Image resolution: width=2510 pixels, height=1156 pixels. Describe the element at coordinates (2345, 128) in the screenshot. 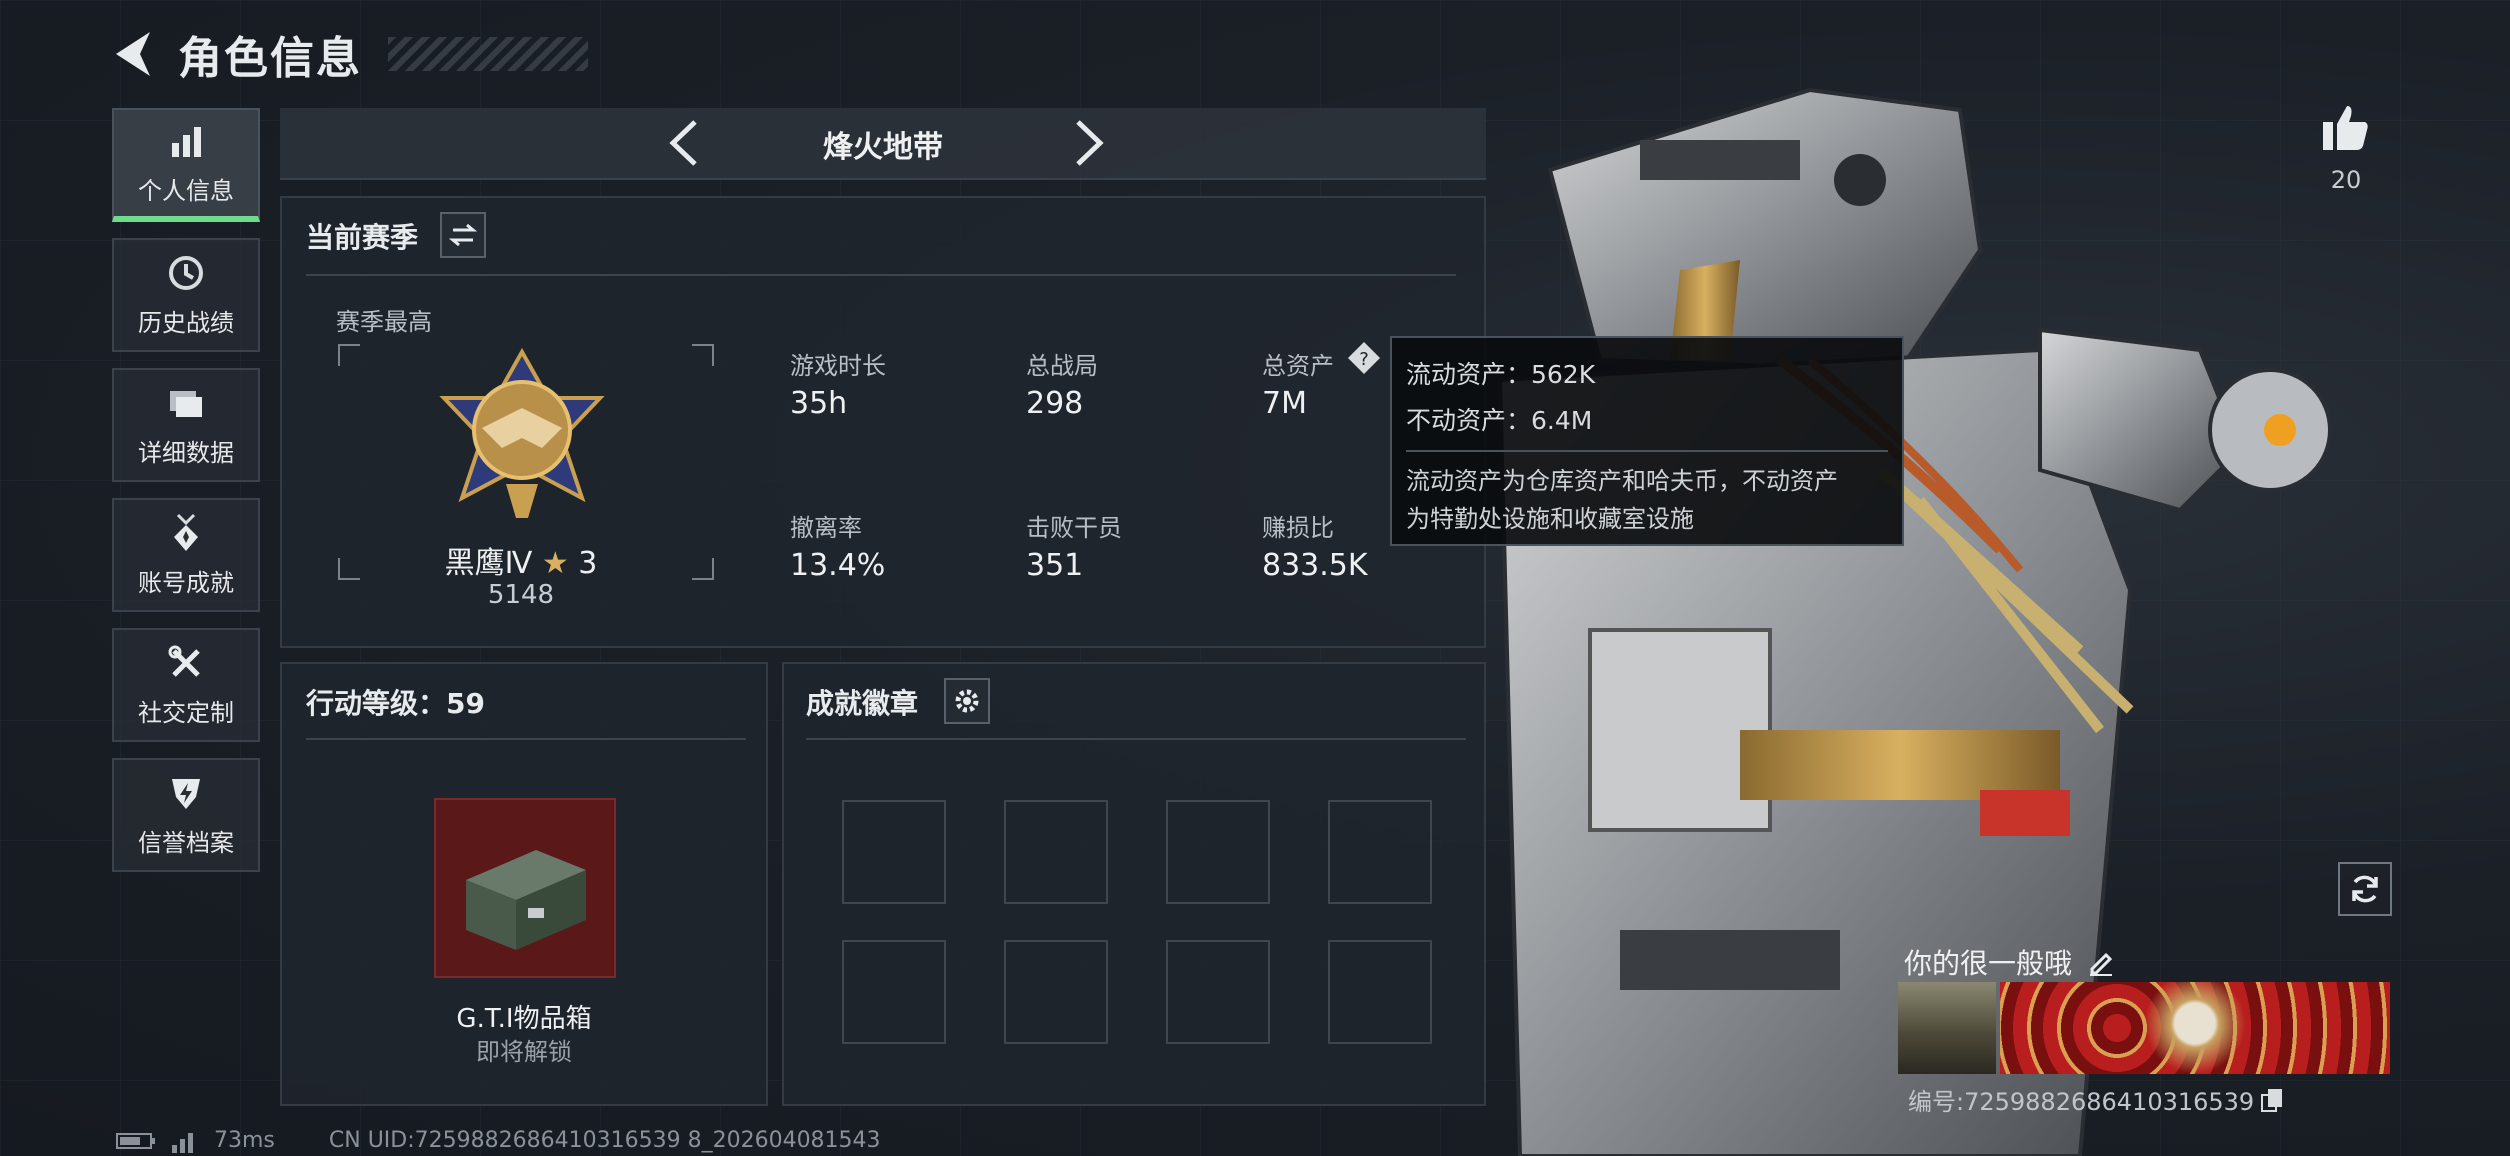

I see `thumbs-up-icon` at that location.